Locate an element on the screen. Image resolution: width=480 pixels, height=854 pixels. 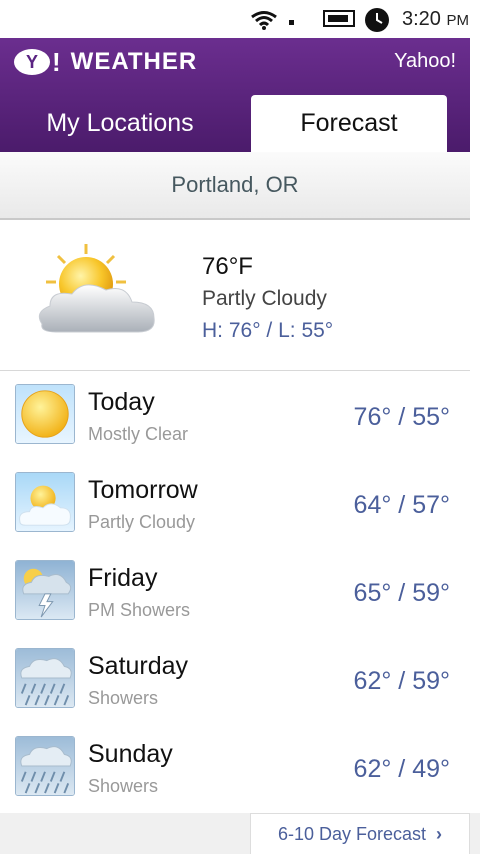
tab-my-locations: My Locations is located at coordinates (120, 123).